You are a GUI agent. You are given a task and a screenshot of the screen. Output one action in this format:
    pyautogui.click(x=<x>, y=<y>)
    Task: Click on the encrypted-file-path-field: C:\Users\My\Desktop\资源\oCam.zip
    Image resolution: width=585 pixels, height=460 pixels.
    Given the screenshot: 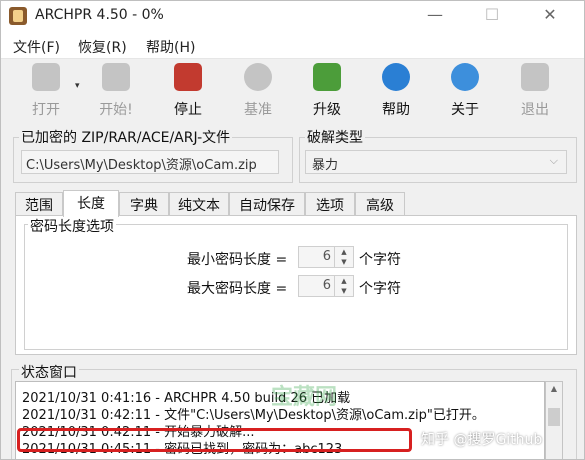 What is the action you would take?
    pyautogui.click(x=150, y=162)
    